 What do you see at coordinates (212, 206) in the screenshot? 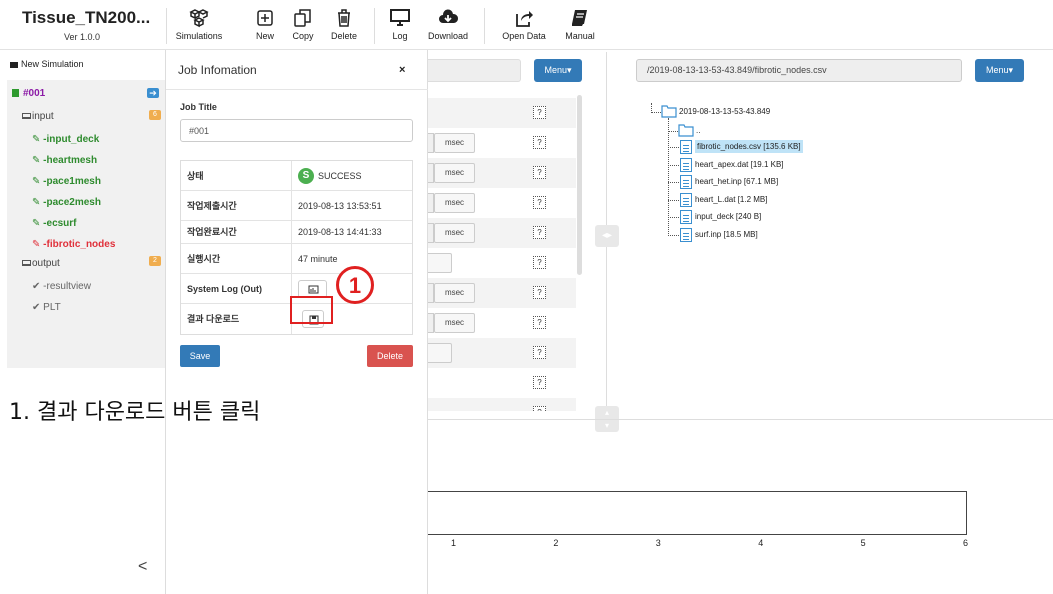
I see `info-key: 작업제출시간` at bounding box center [212, 206].